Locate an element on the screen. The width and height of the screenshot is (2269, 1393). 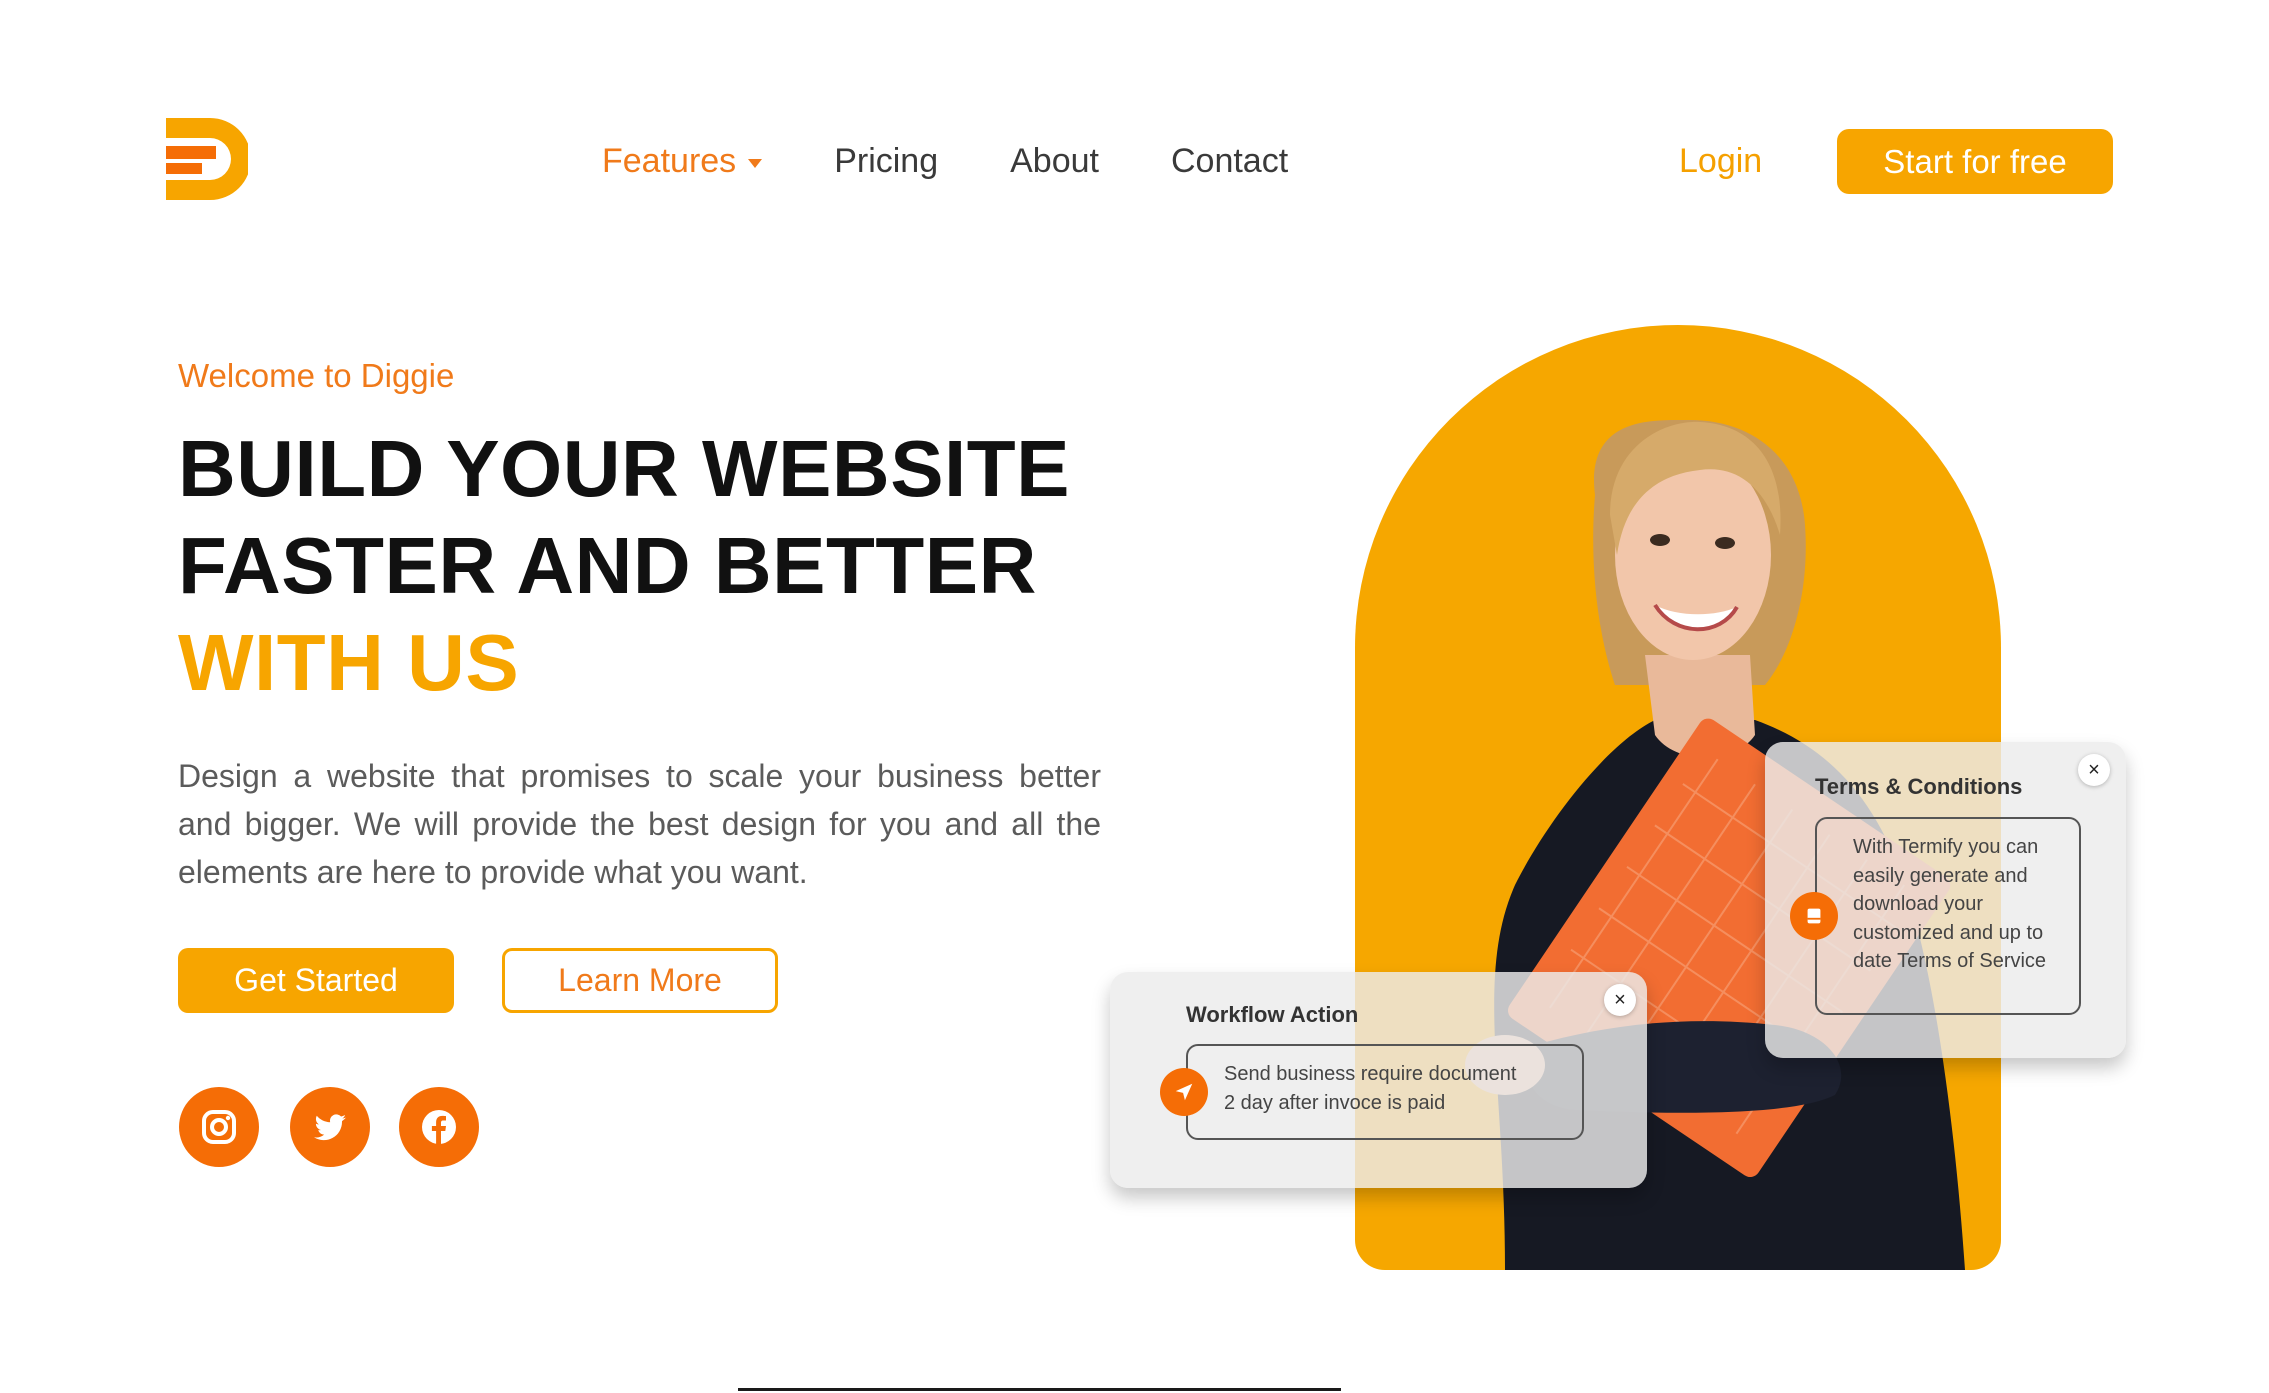
section-divider is located at coordinates (1039, 1389).